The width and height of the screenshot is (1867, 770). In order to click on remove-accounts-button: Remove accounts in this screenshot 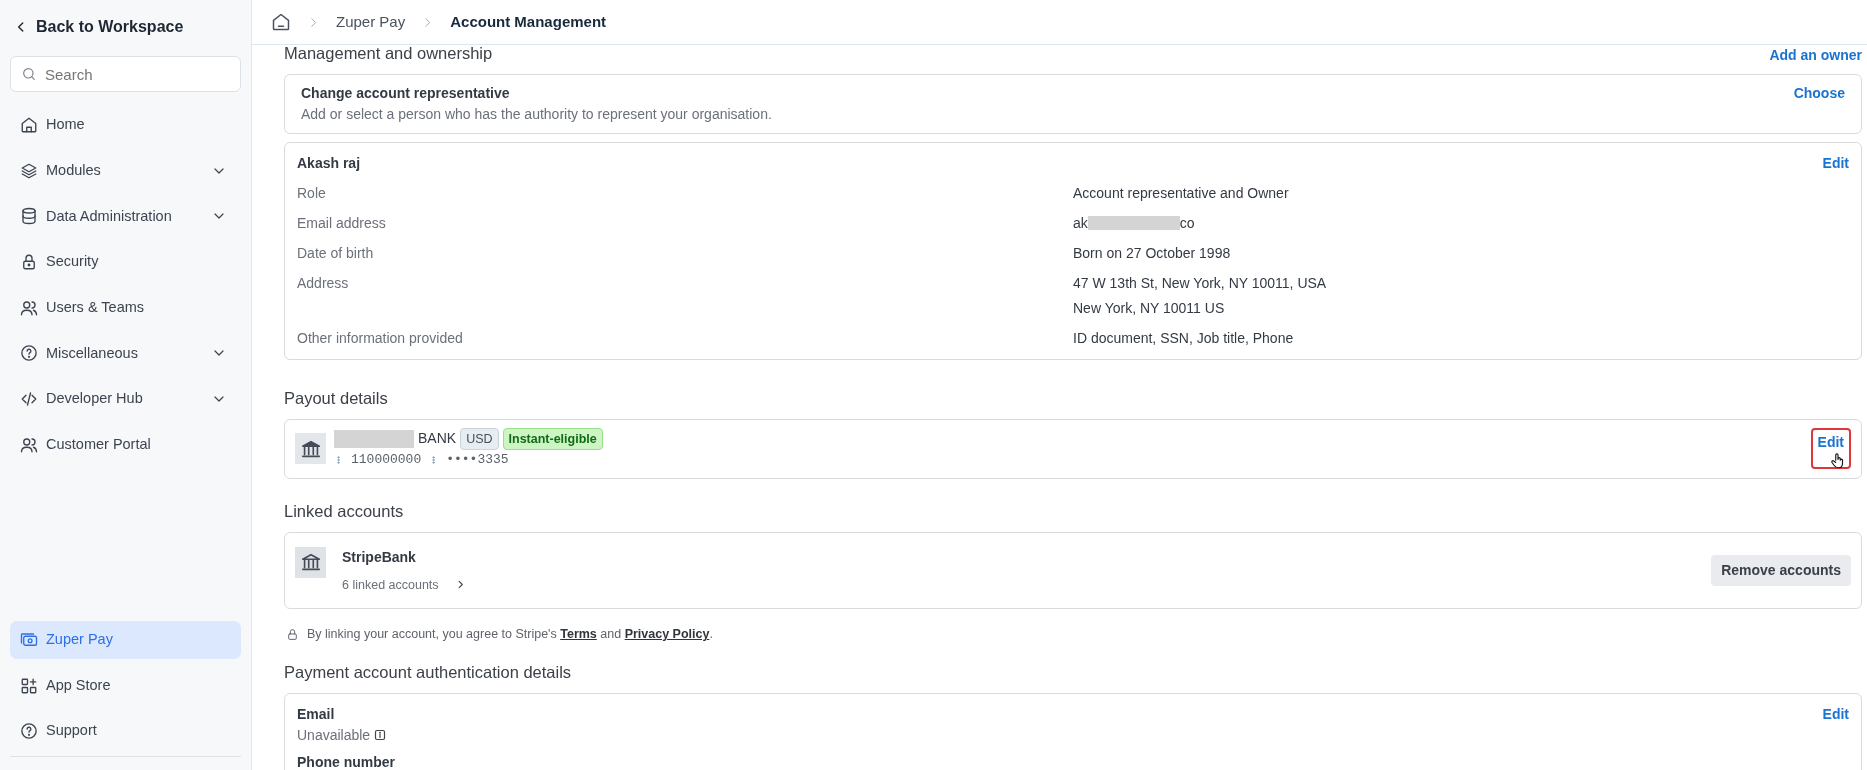, I will do `click(1781, 570)`.